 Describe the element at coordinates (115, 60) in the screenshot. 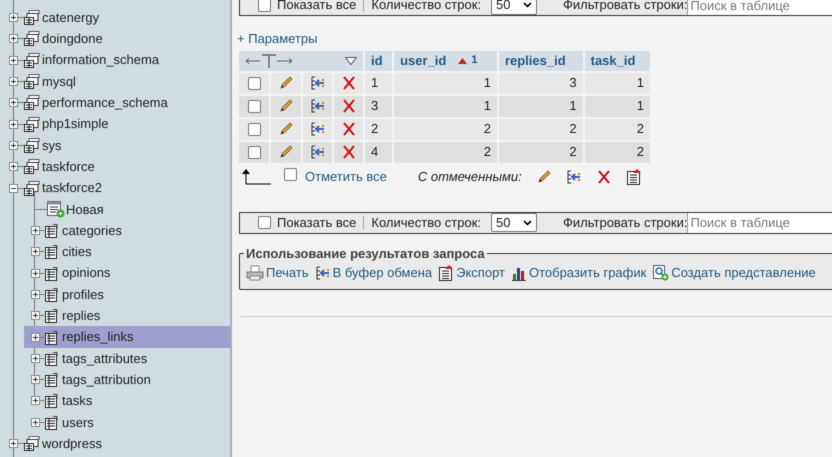

I see `database-item: information_schema` at that location.